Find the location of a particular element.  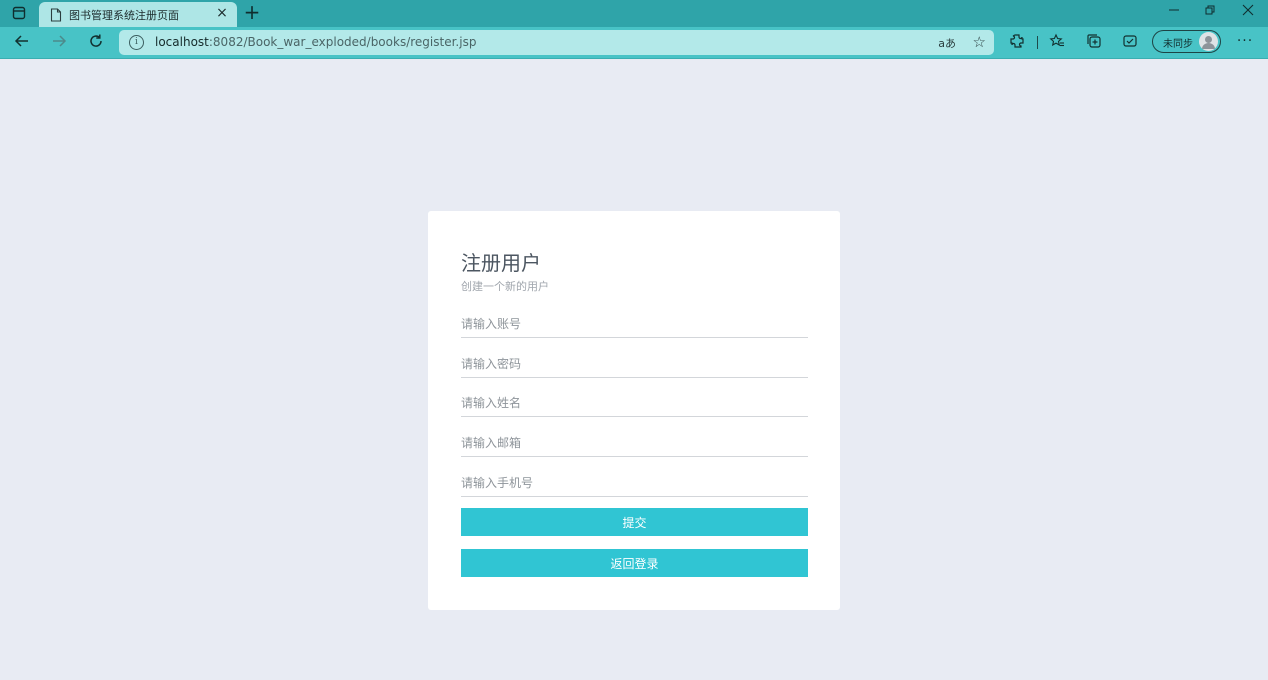

forward-icon is located at coordinates (59, 42).